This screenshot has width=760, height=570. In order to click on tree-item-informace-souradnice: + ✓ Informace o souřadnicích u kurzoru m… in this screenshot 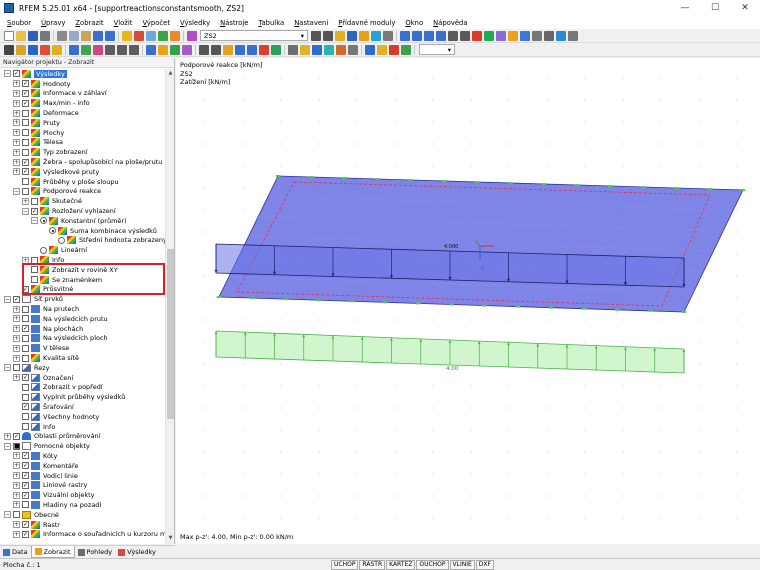, I will do `click(82, 534)`.